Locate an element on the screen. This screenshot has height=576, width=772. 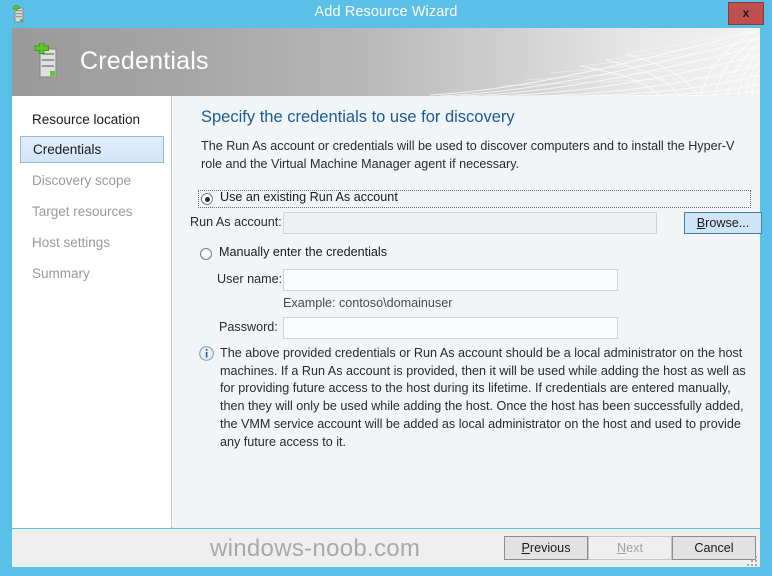
username-input is located at coordinates (450, 280).